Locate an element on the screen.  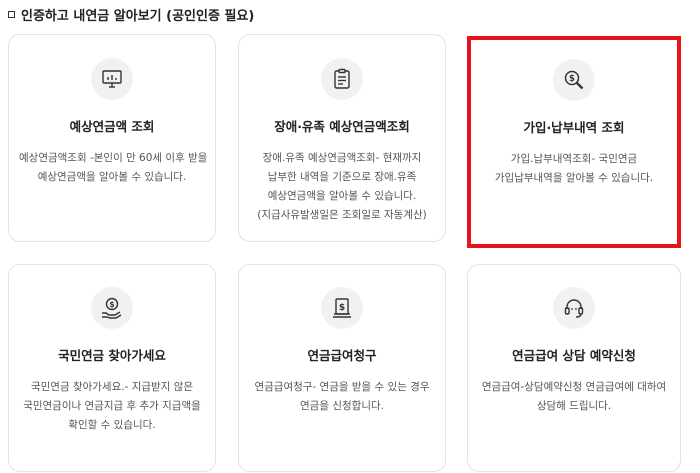
card-title: 연금급여 상담 예약신청 is located at coordinates (574, 355).